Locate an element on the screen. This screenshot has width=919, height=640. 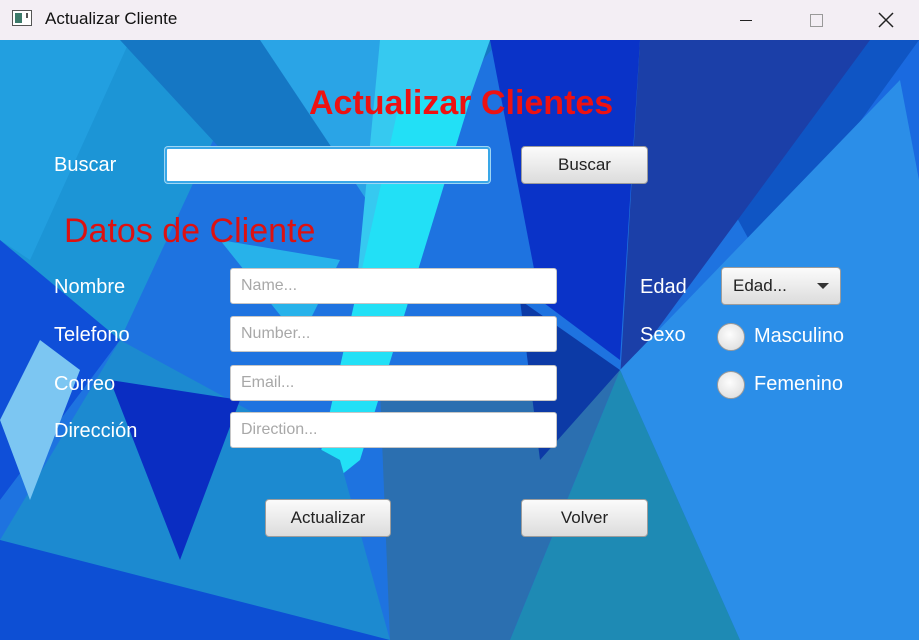
phone-label: Telefono is located at coordinates (92, 335).